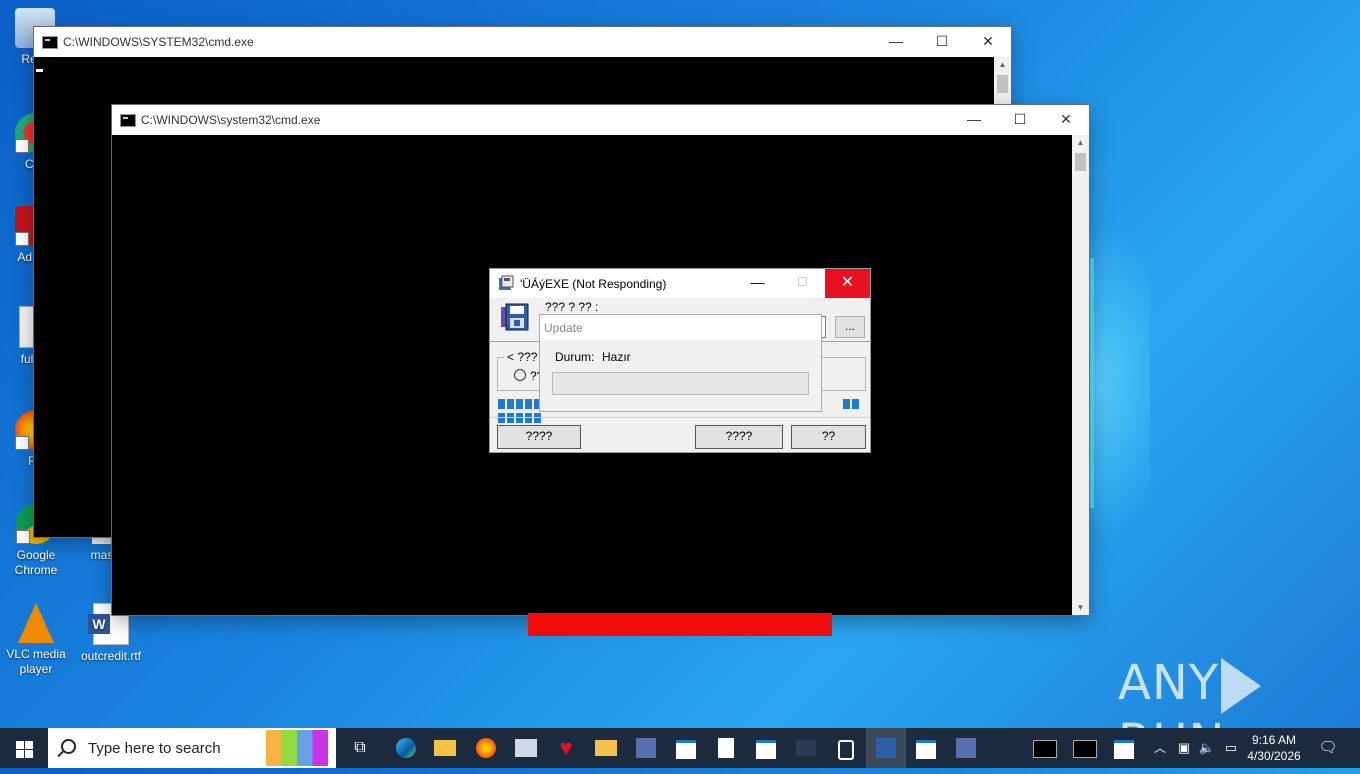  I want to click on installer-left-button: ????, so click(539, 437).